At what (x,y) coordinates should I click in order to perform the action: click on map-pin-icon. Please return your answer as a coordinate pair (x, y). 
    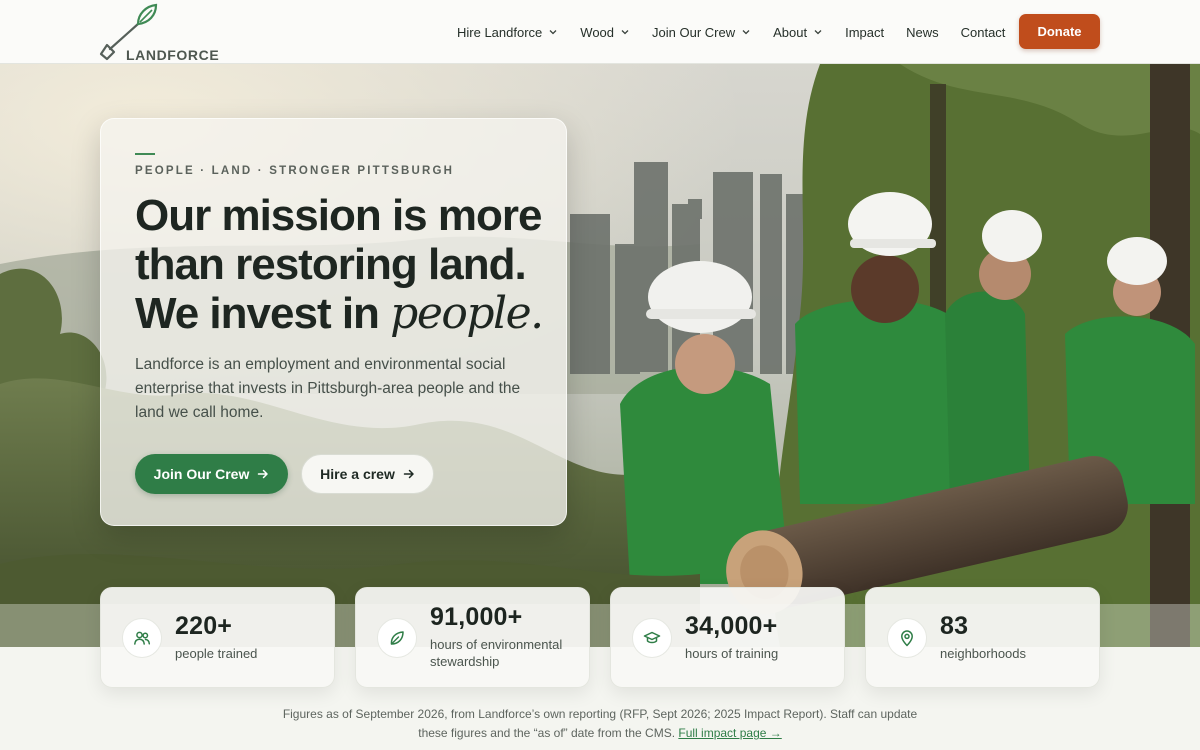
    Looking at the image, I should click on (907, 638).